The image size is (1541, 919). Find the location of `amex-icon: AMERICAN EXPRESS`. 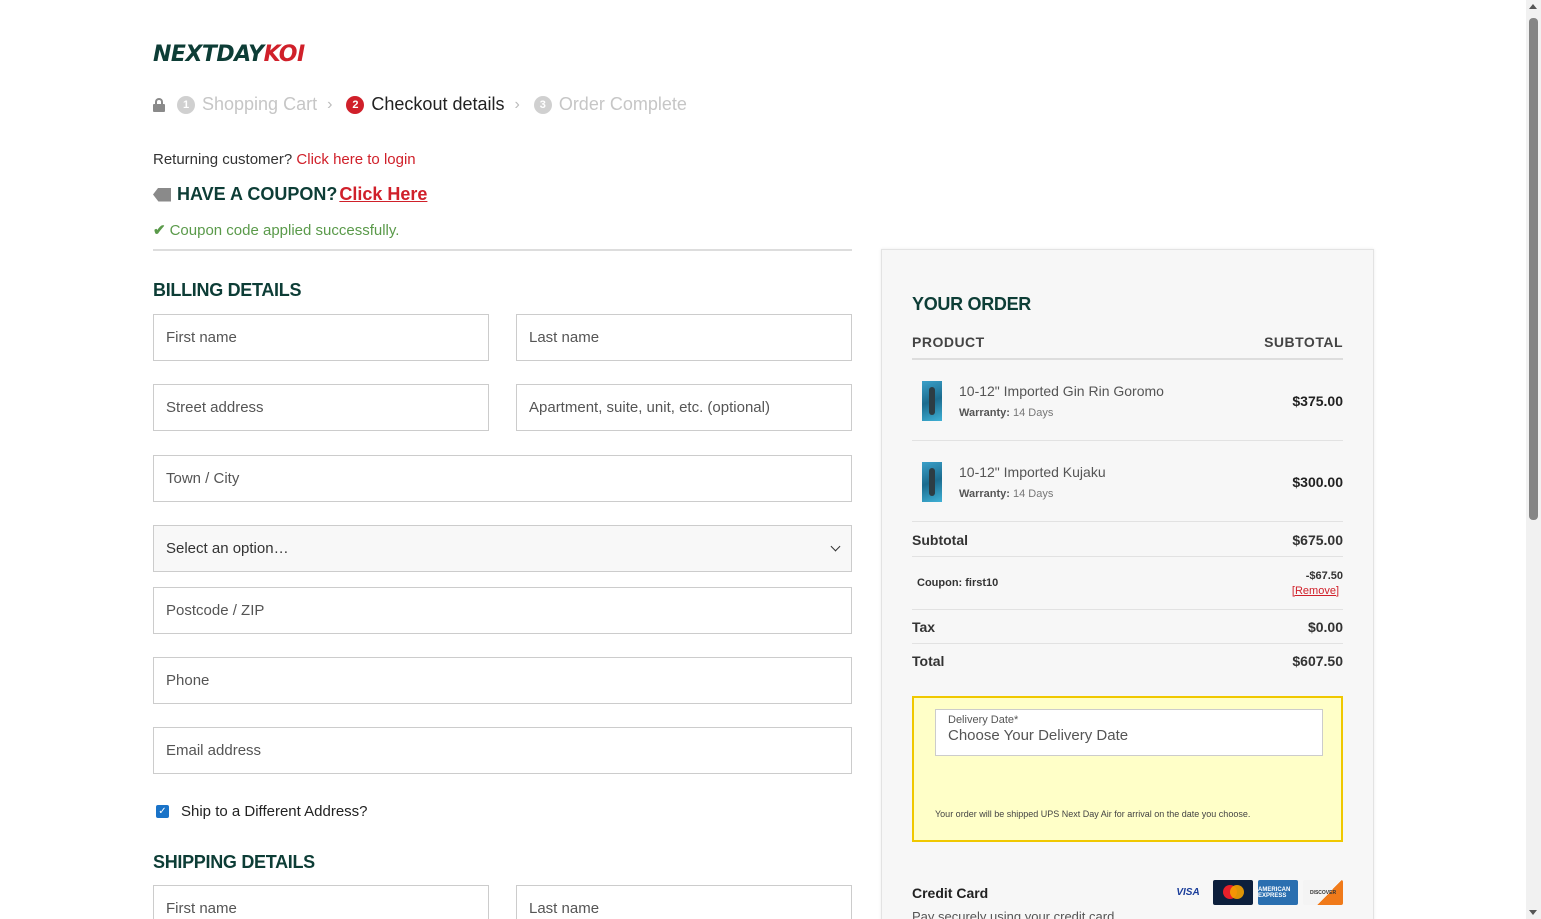

amex-icon: AMERICAN EXPRESS is located at coordinates (1278, 892).